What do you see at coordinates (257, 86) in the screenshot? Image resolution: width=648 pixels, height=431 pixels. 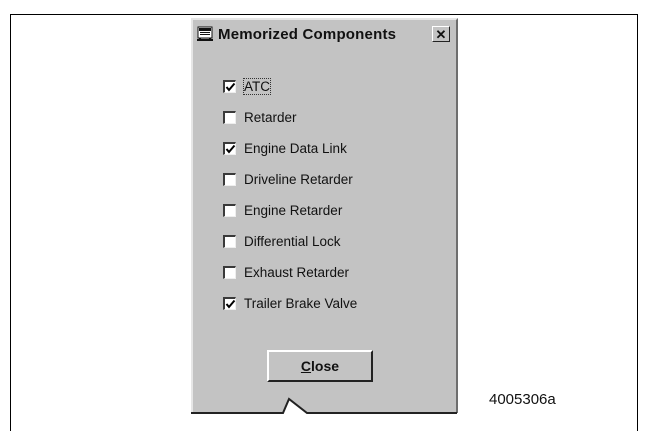 I see `component-label: ATC` at bounding box center [257, 86].